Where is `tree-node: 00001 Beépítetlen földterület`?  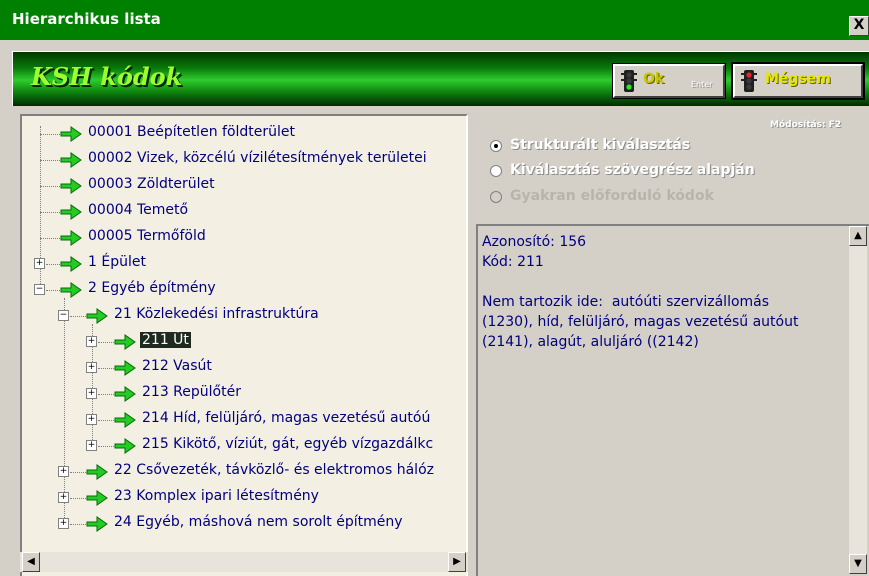
tree-node: 00001 Beépítetlen földterület is located at coordinates (244, 134).